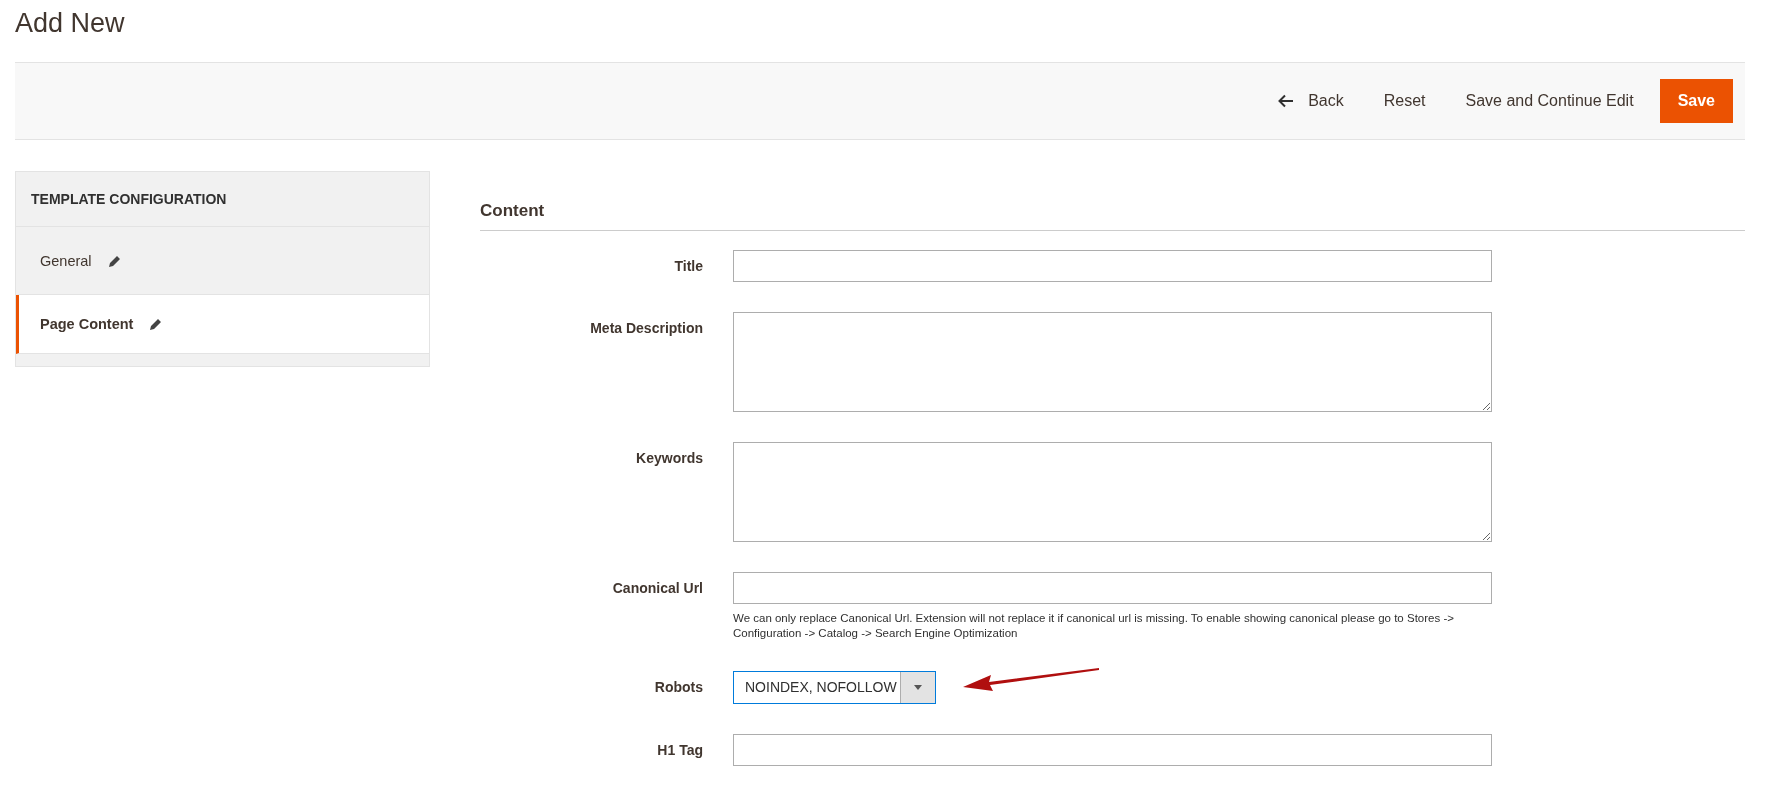  I want to click on left-arrow-icon, so click(1286, 101).